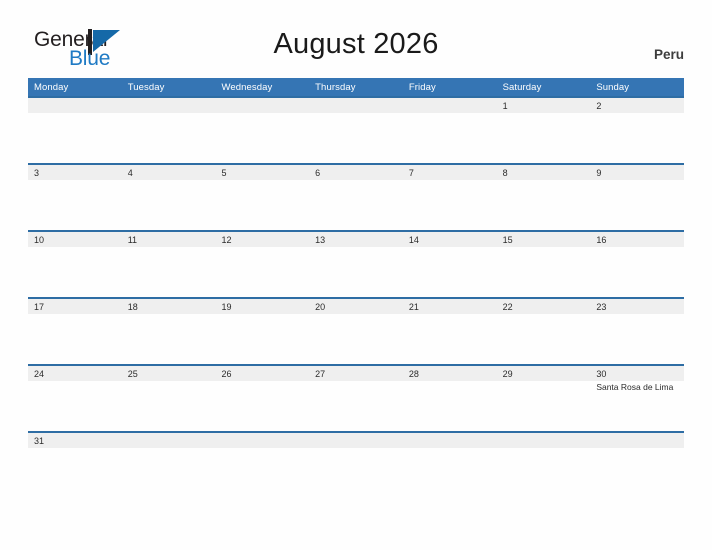 This screenshot has height=550, width=712. What do you see at coordinates (543, 239) in the screenshot?
I see `day-number: 15` at bounding box center [543, 239].